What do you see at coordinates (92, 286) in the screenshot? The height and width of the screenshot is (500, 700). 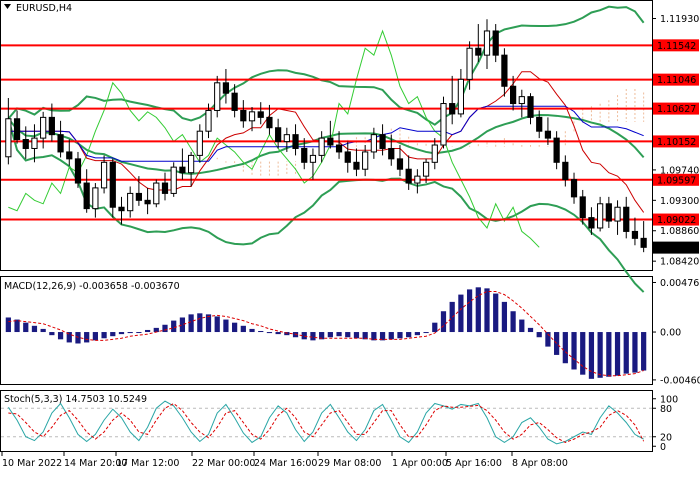 I see `macd-title: MACD(12,26,9) -0.003658 -0.003670` at bounding box center [92, 286].